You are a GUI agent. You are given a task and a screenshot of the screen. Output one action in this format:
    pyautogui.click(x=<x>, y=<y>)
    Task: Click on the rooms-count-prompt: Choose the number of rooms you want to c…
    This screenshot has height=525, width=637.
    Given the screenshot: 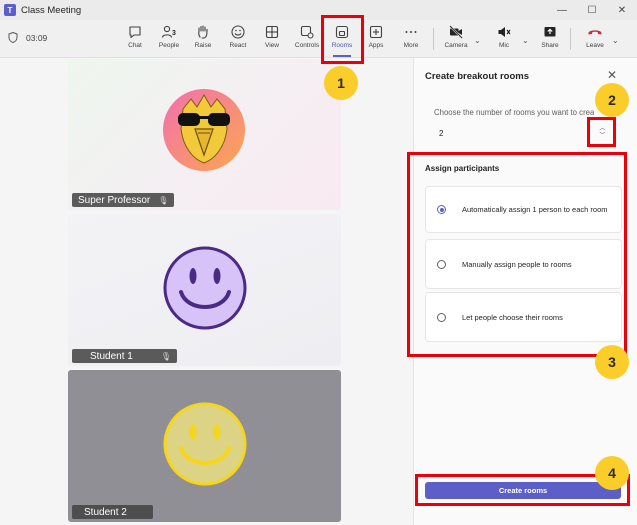 What is the action you would take?
    pyautogui.click(x=514, y=112)
    